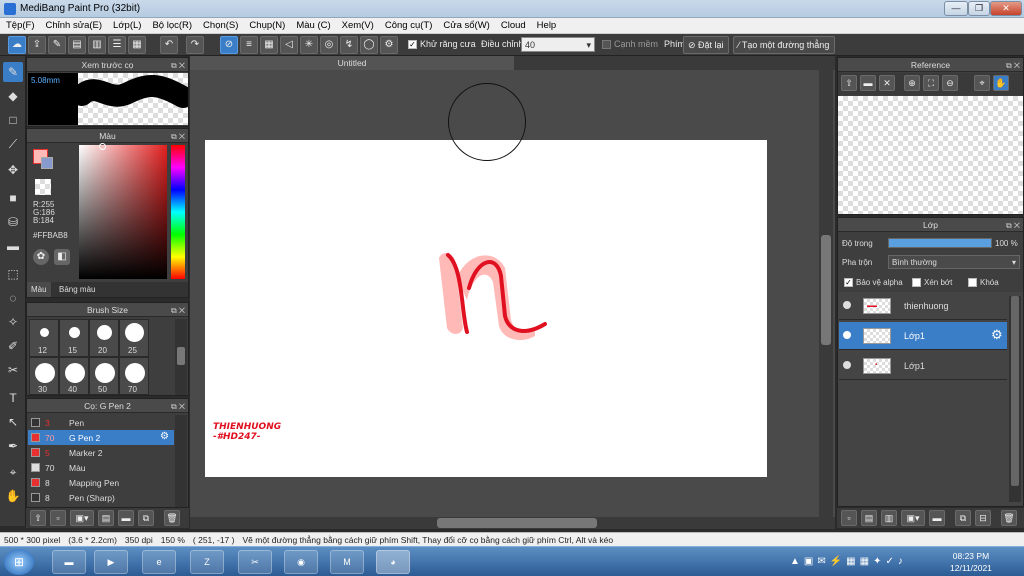 This screenshot has width=1024, height=576. I want to click on brush-row-pen: 3 Pen, so click(101, 422).